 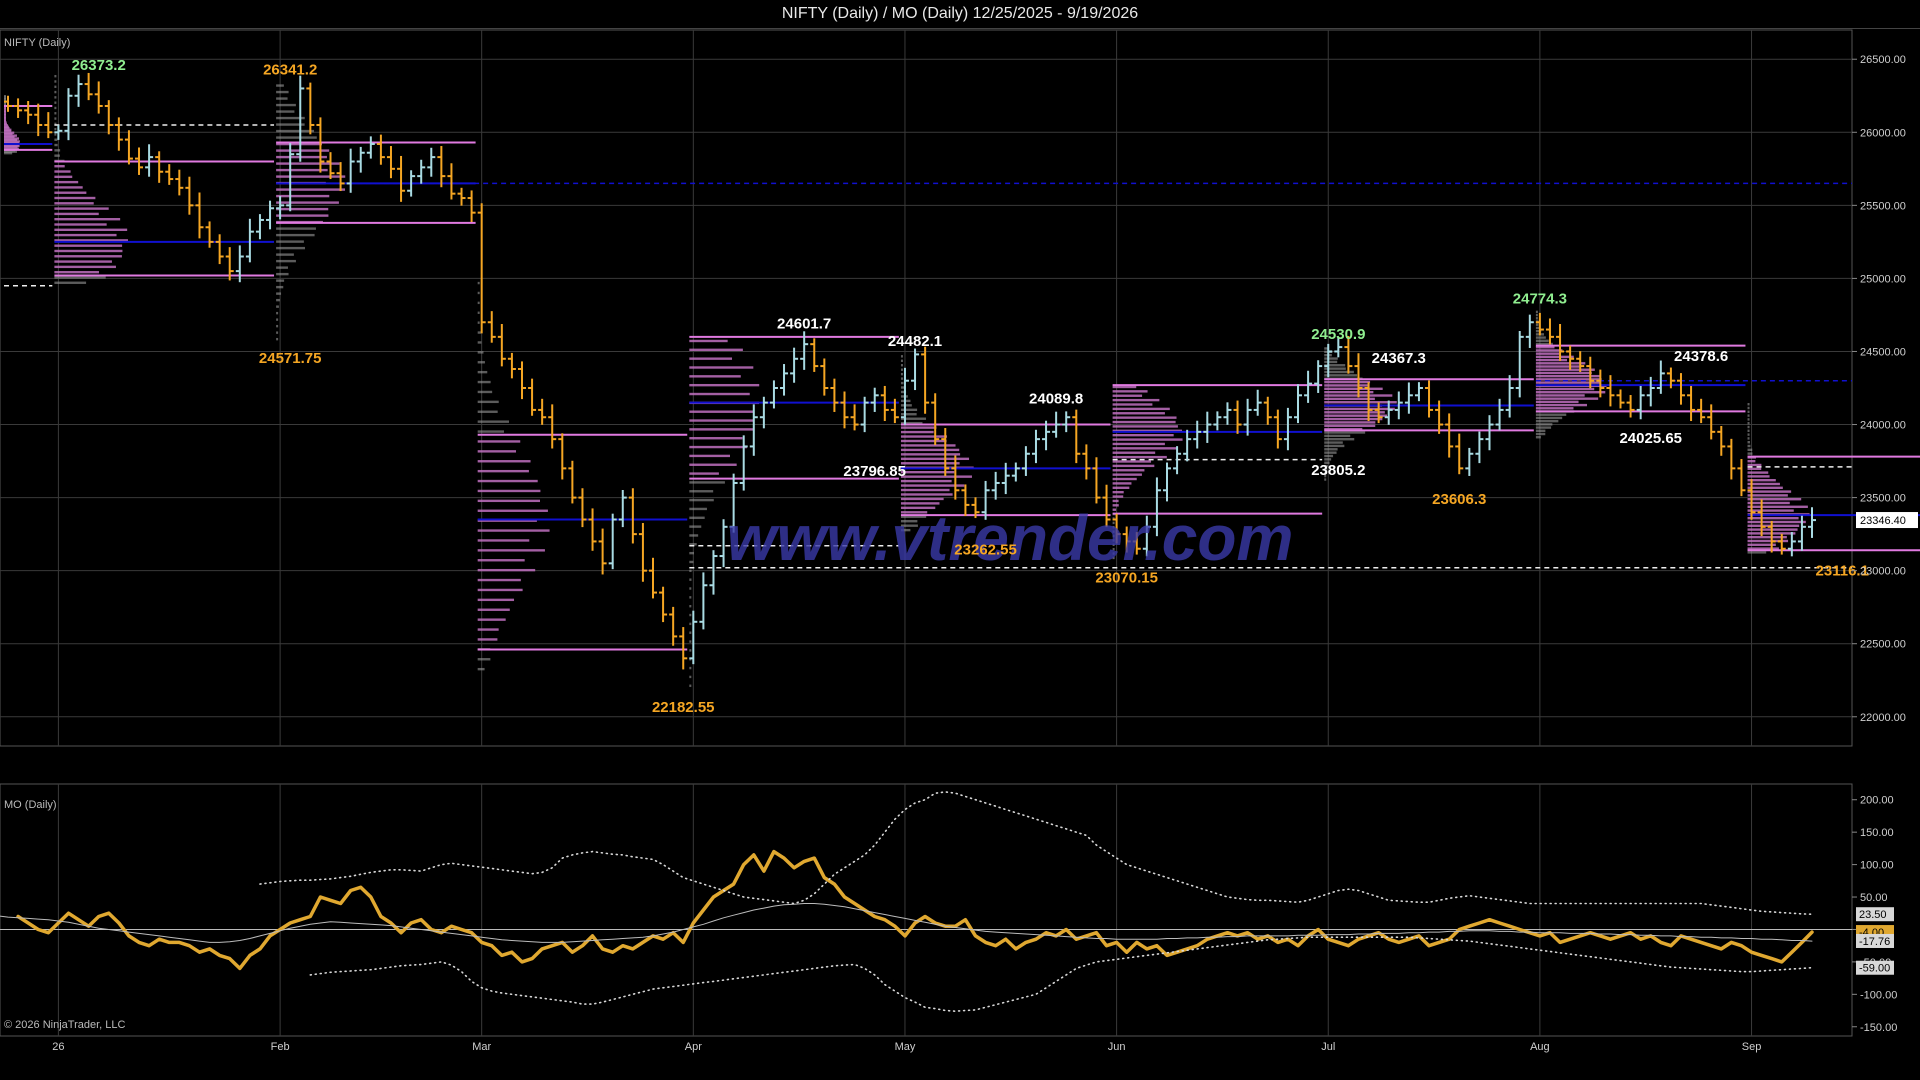 I want to click on mo-value-label: 23.50, so click(x=1873, y=915).